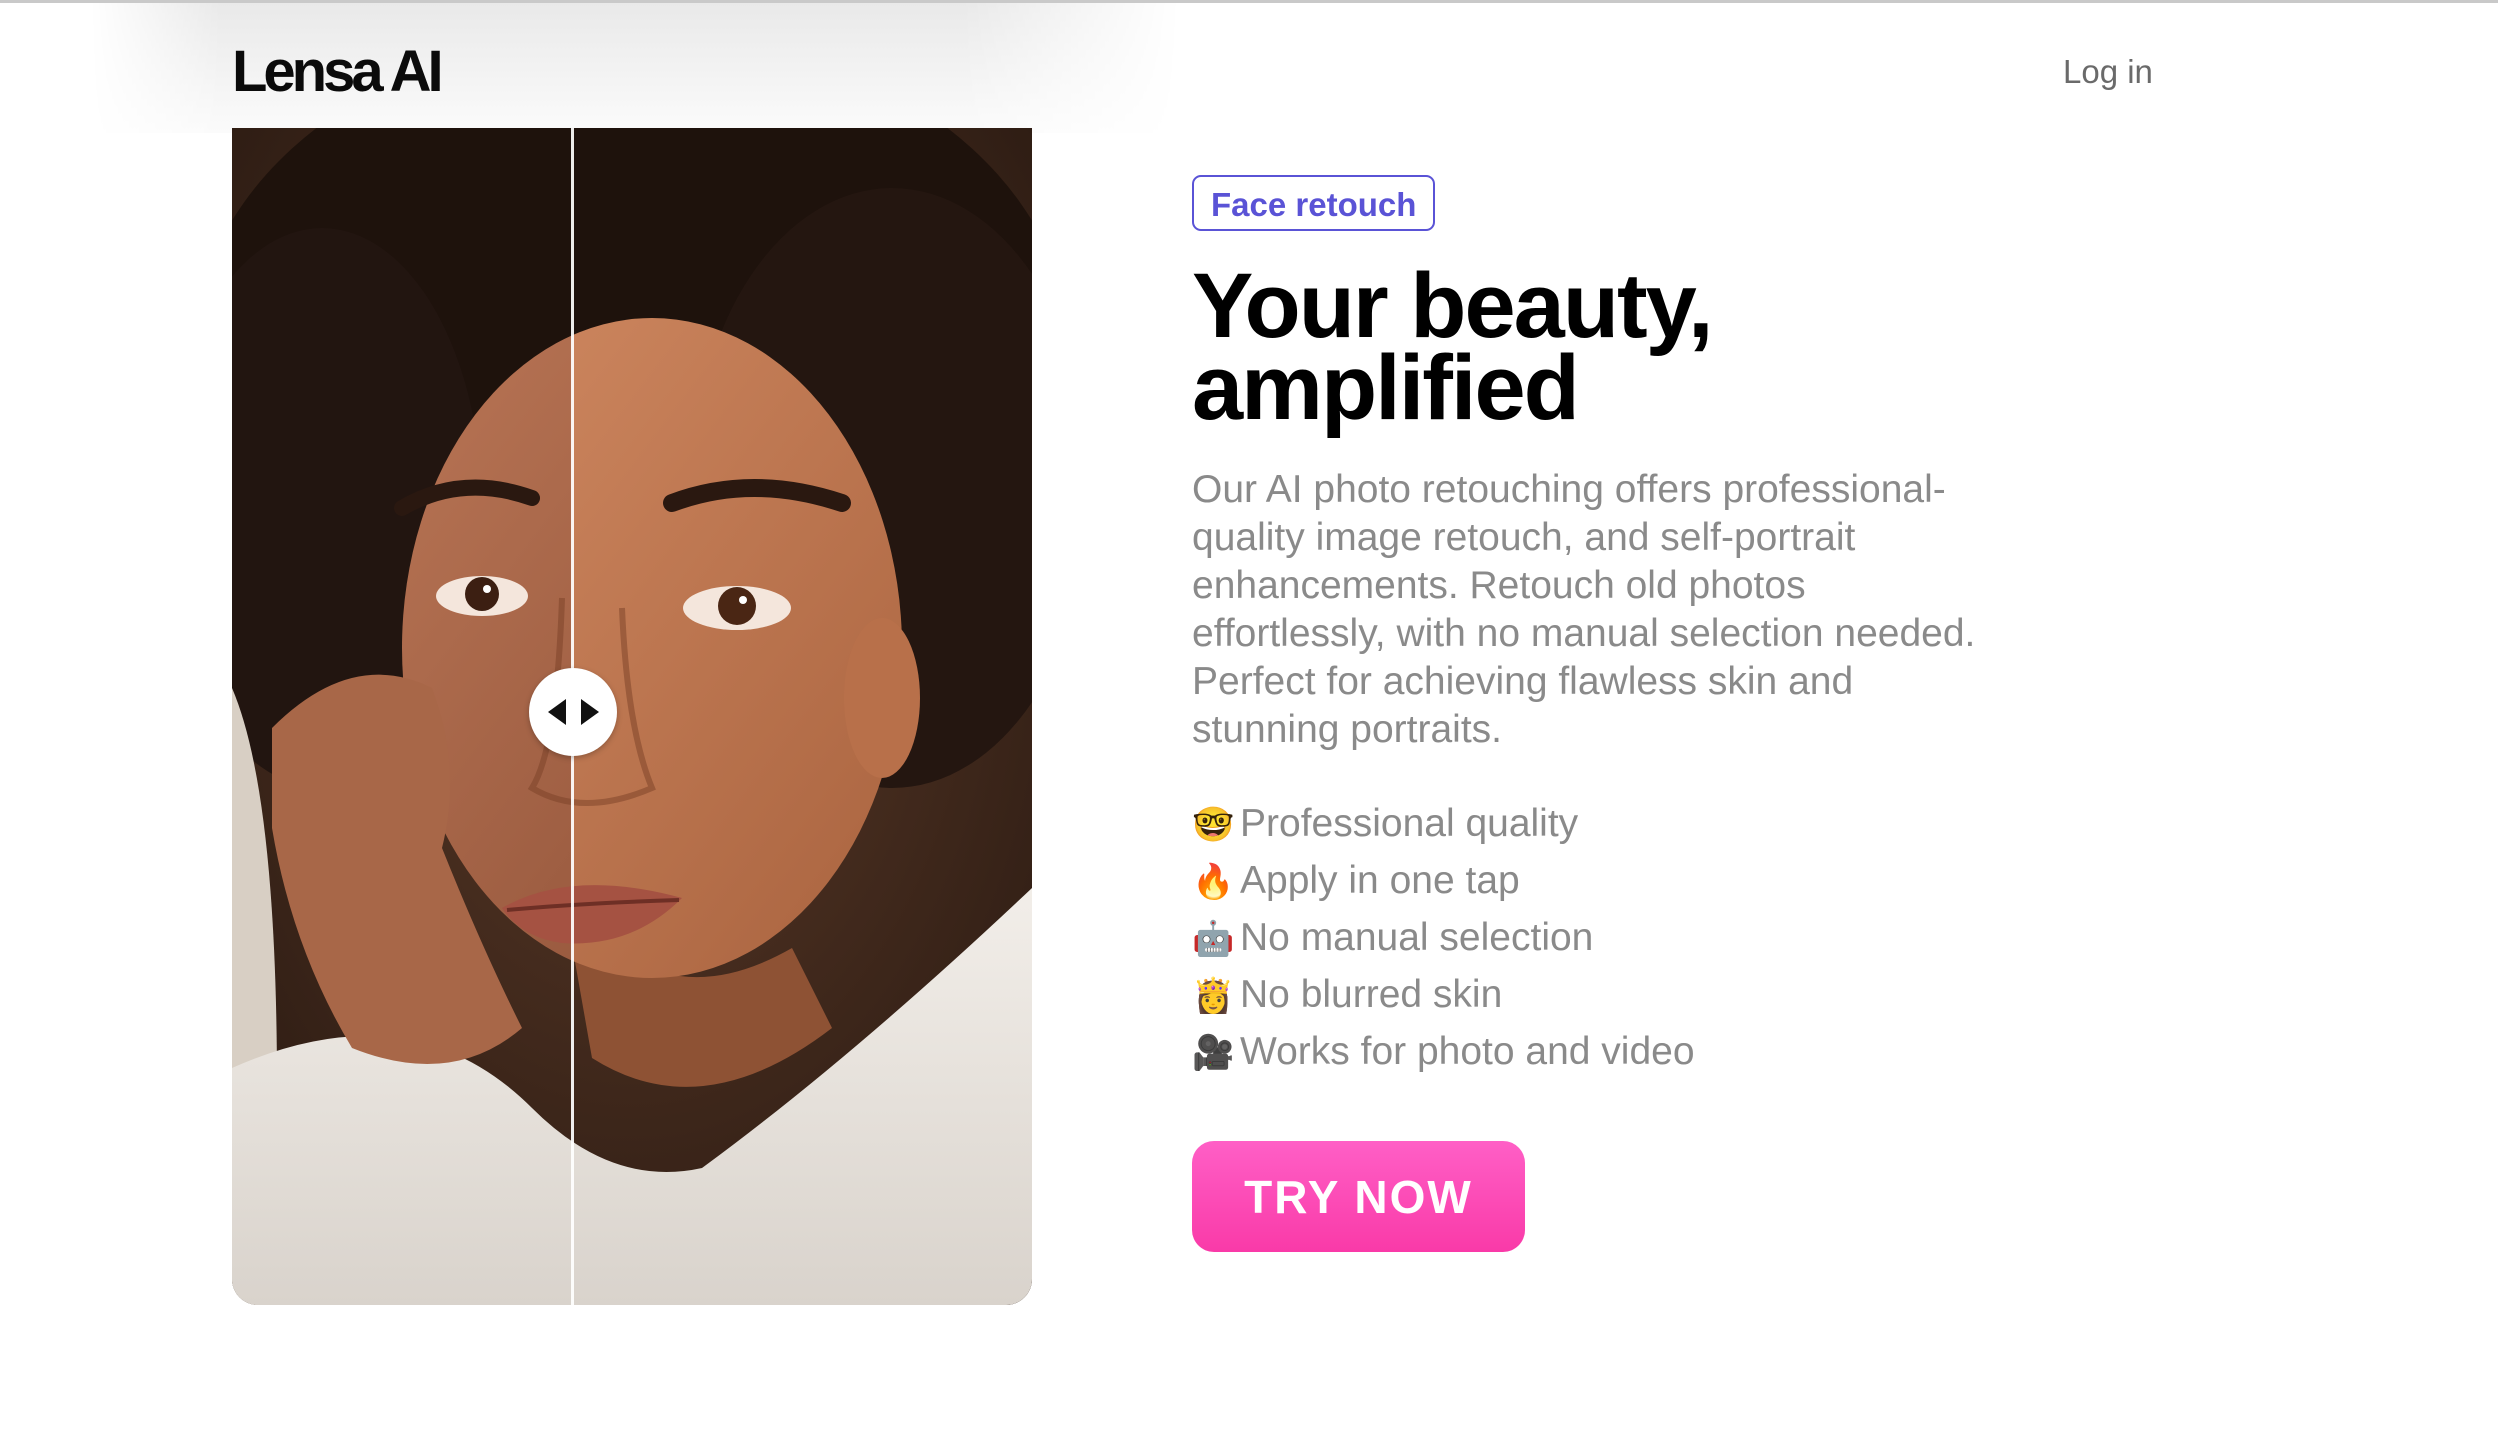 The width and height of the screenshot is (2498, 1438). I want to click on login-link: Log in, so click(2108, 72).